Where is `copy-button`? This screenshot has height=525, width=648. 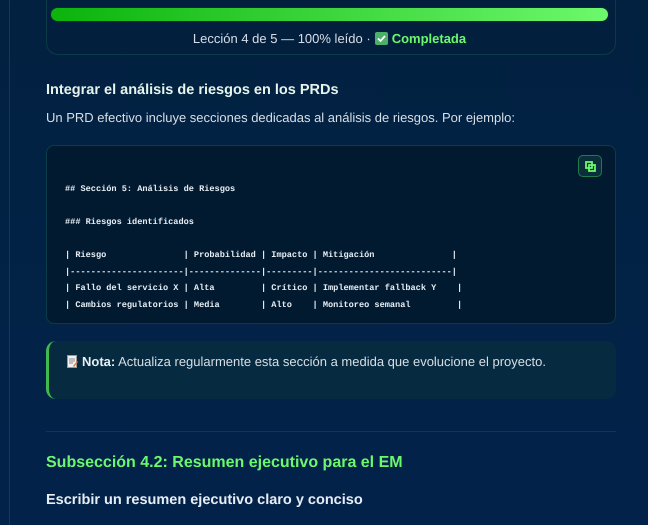
copy-button is located at coordinates (590, 166).